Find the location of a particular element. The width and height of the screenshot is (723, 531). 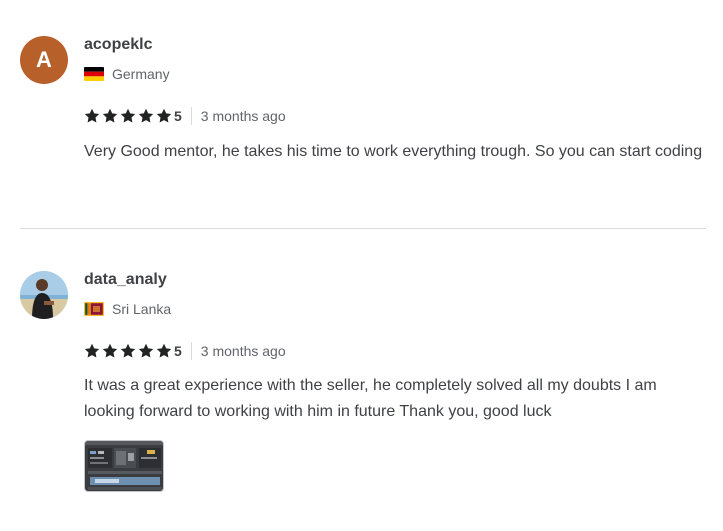

sri-lanka-flag-icon is located at coordinates (94, 309).